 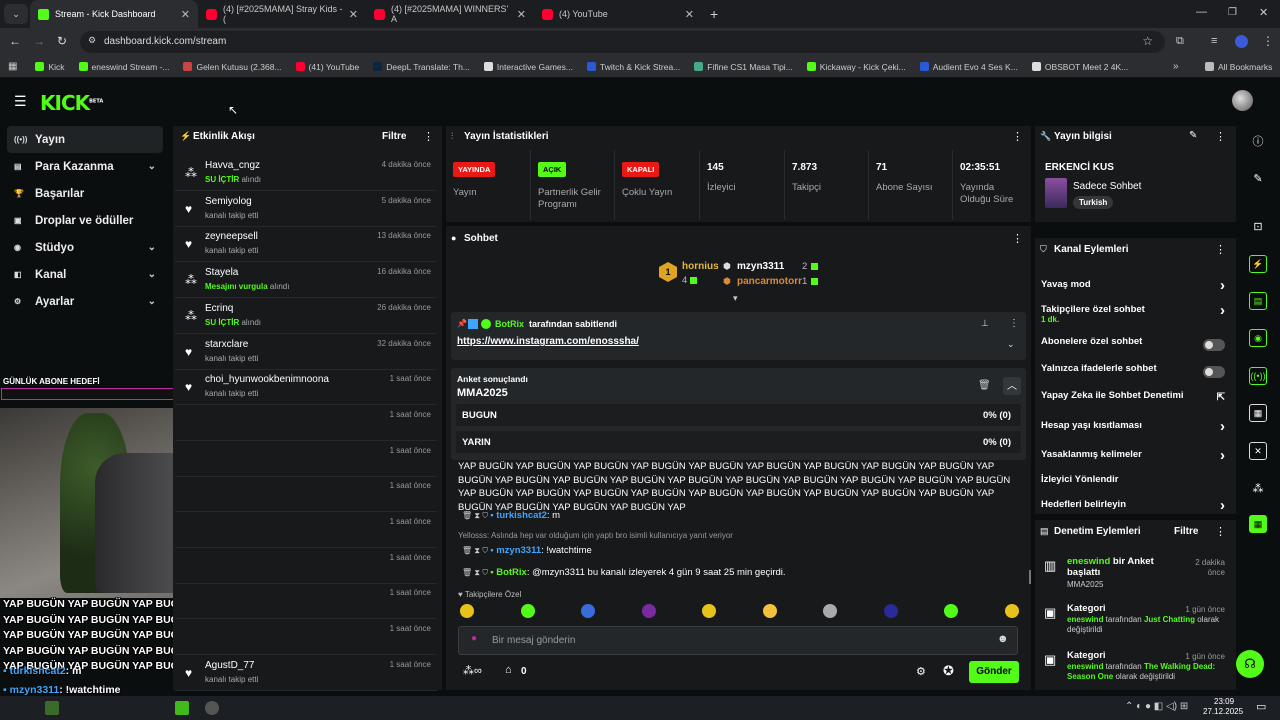 I want to click on hamburger-menu-icon: ☰, so click(x=20, y=101).